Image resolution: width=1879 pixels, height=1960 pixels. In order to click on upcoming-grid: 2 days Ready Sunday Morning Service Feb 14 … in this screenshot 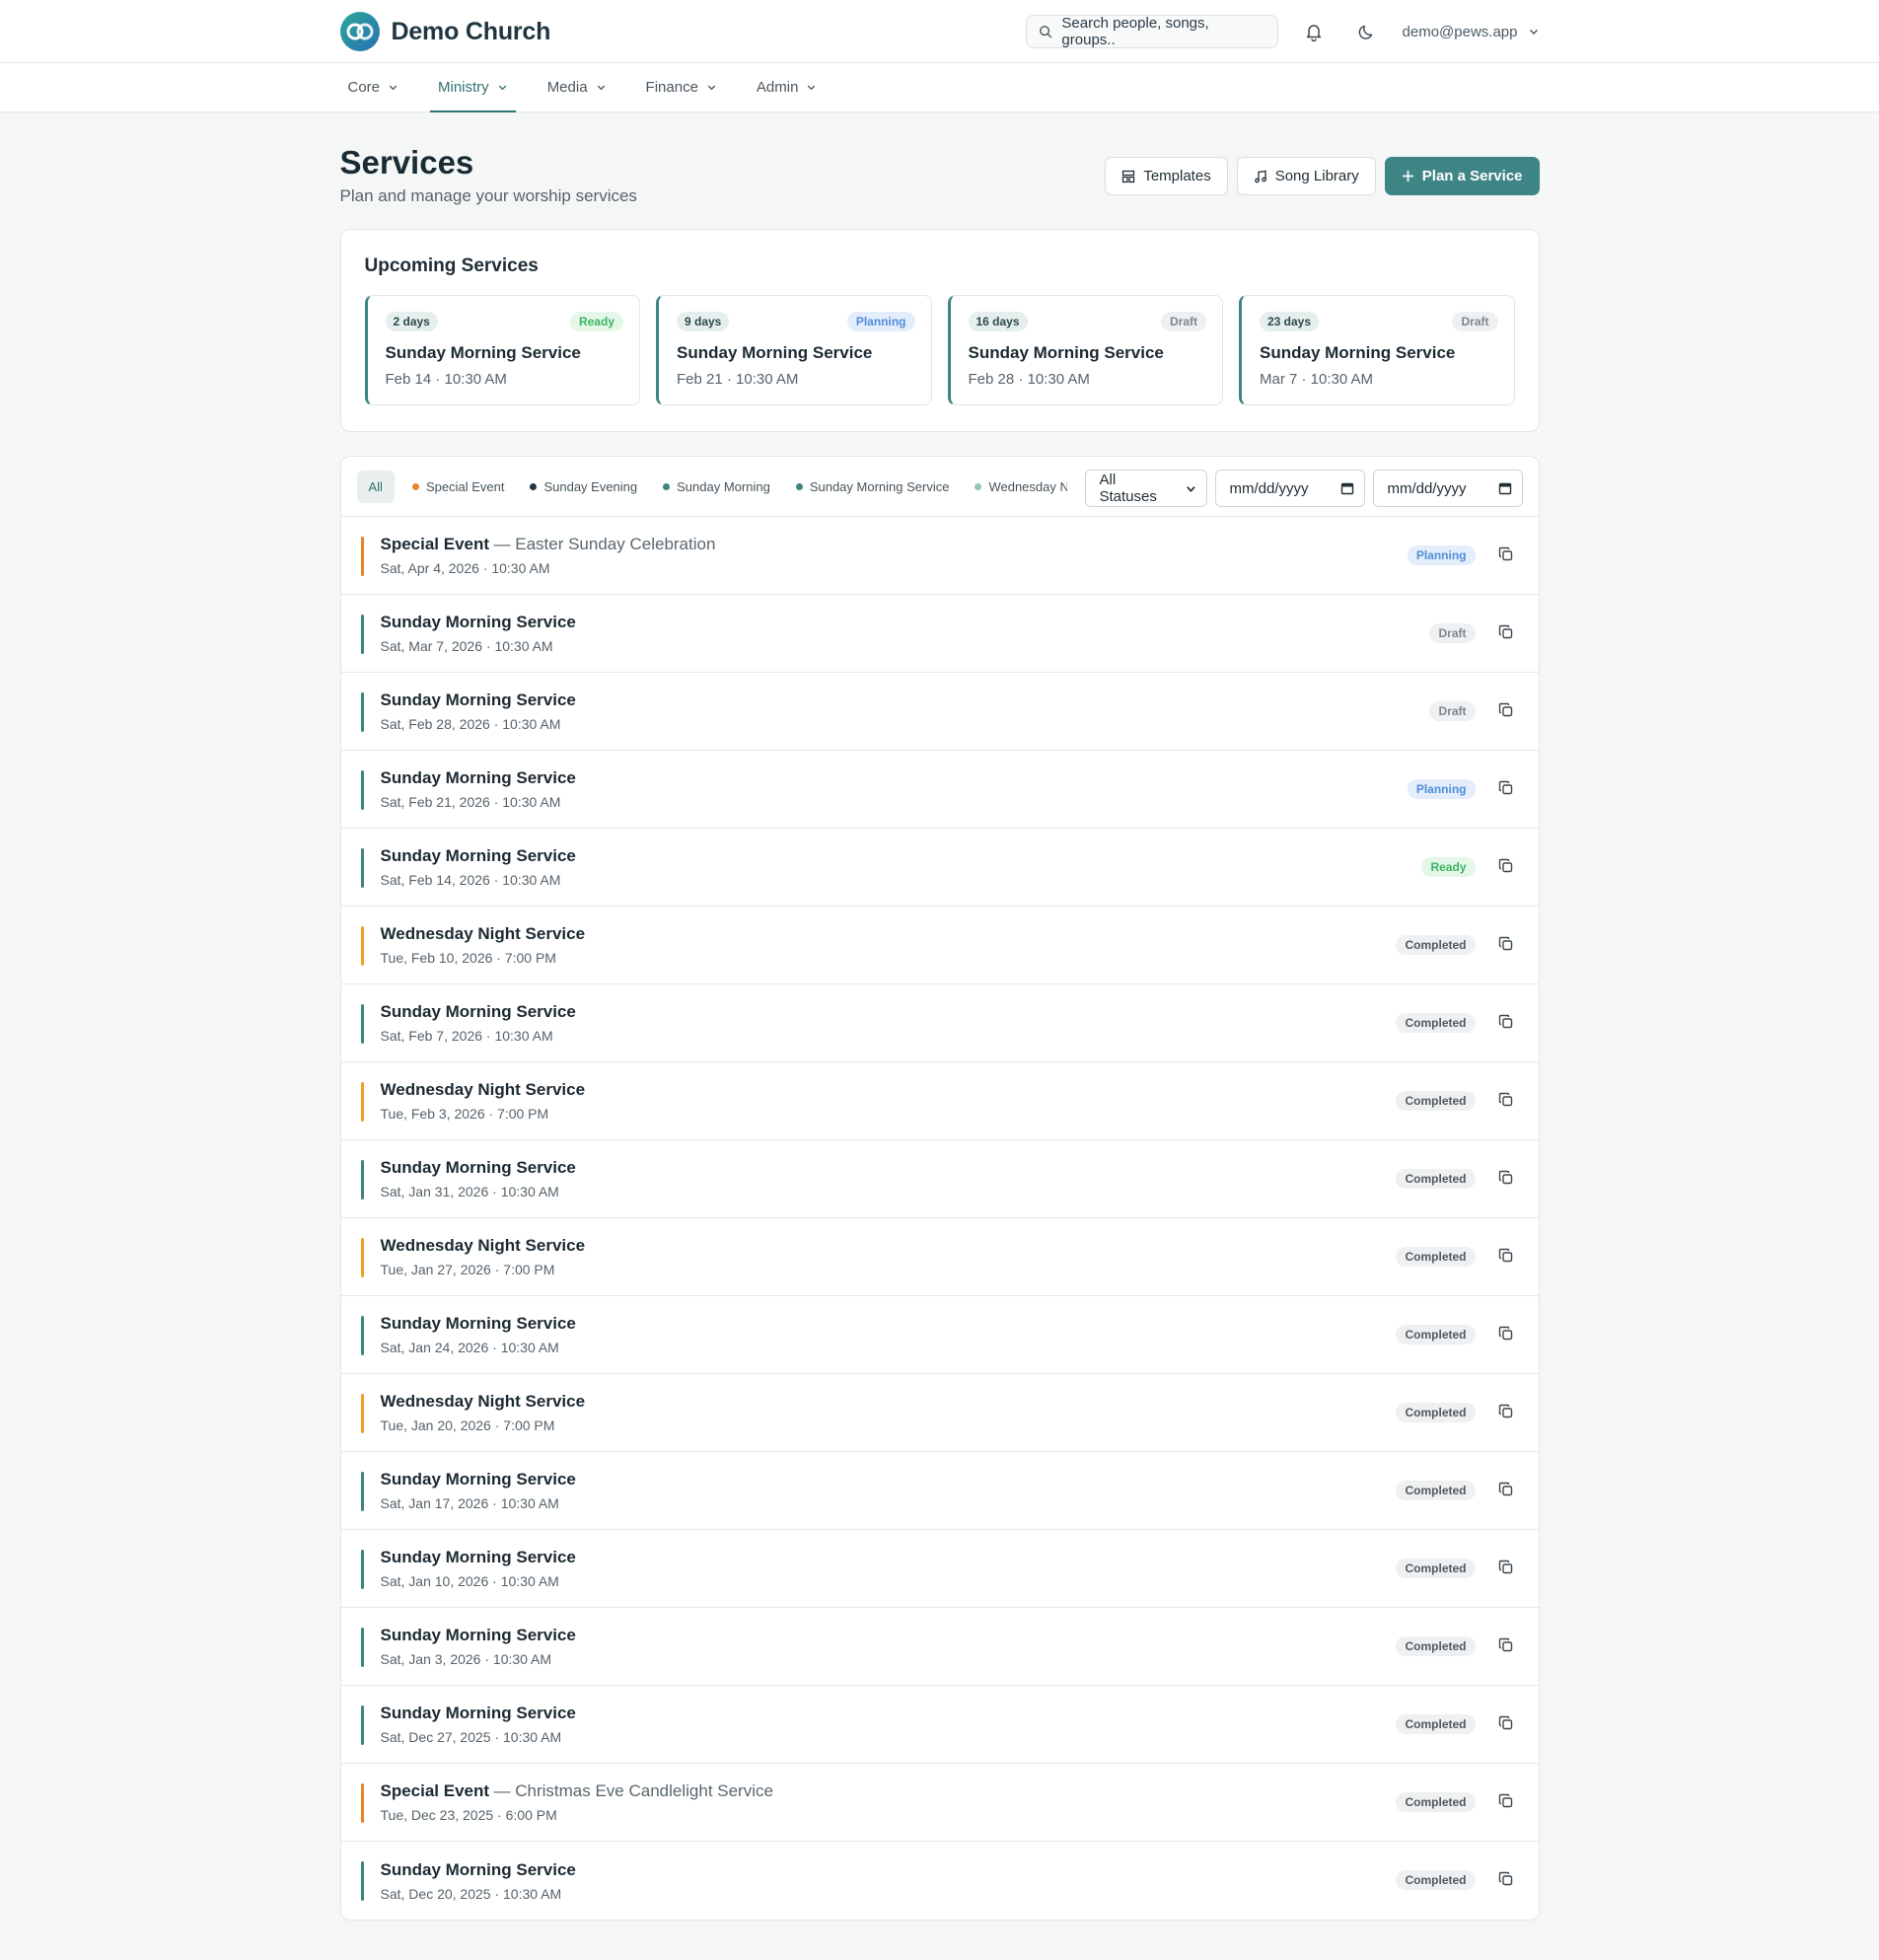, I will do `click(940, 350)`.